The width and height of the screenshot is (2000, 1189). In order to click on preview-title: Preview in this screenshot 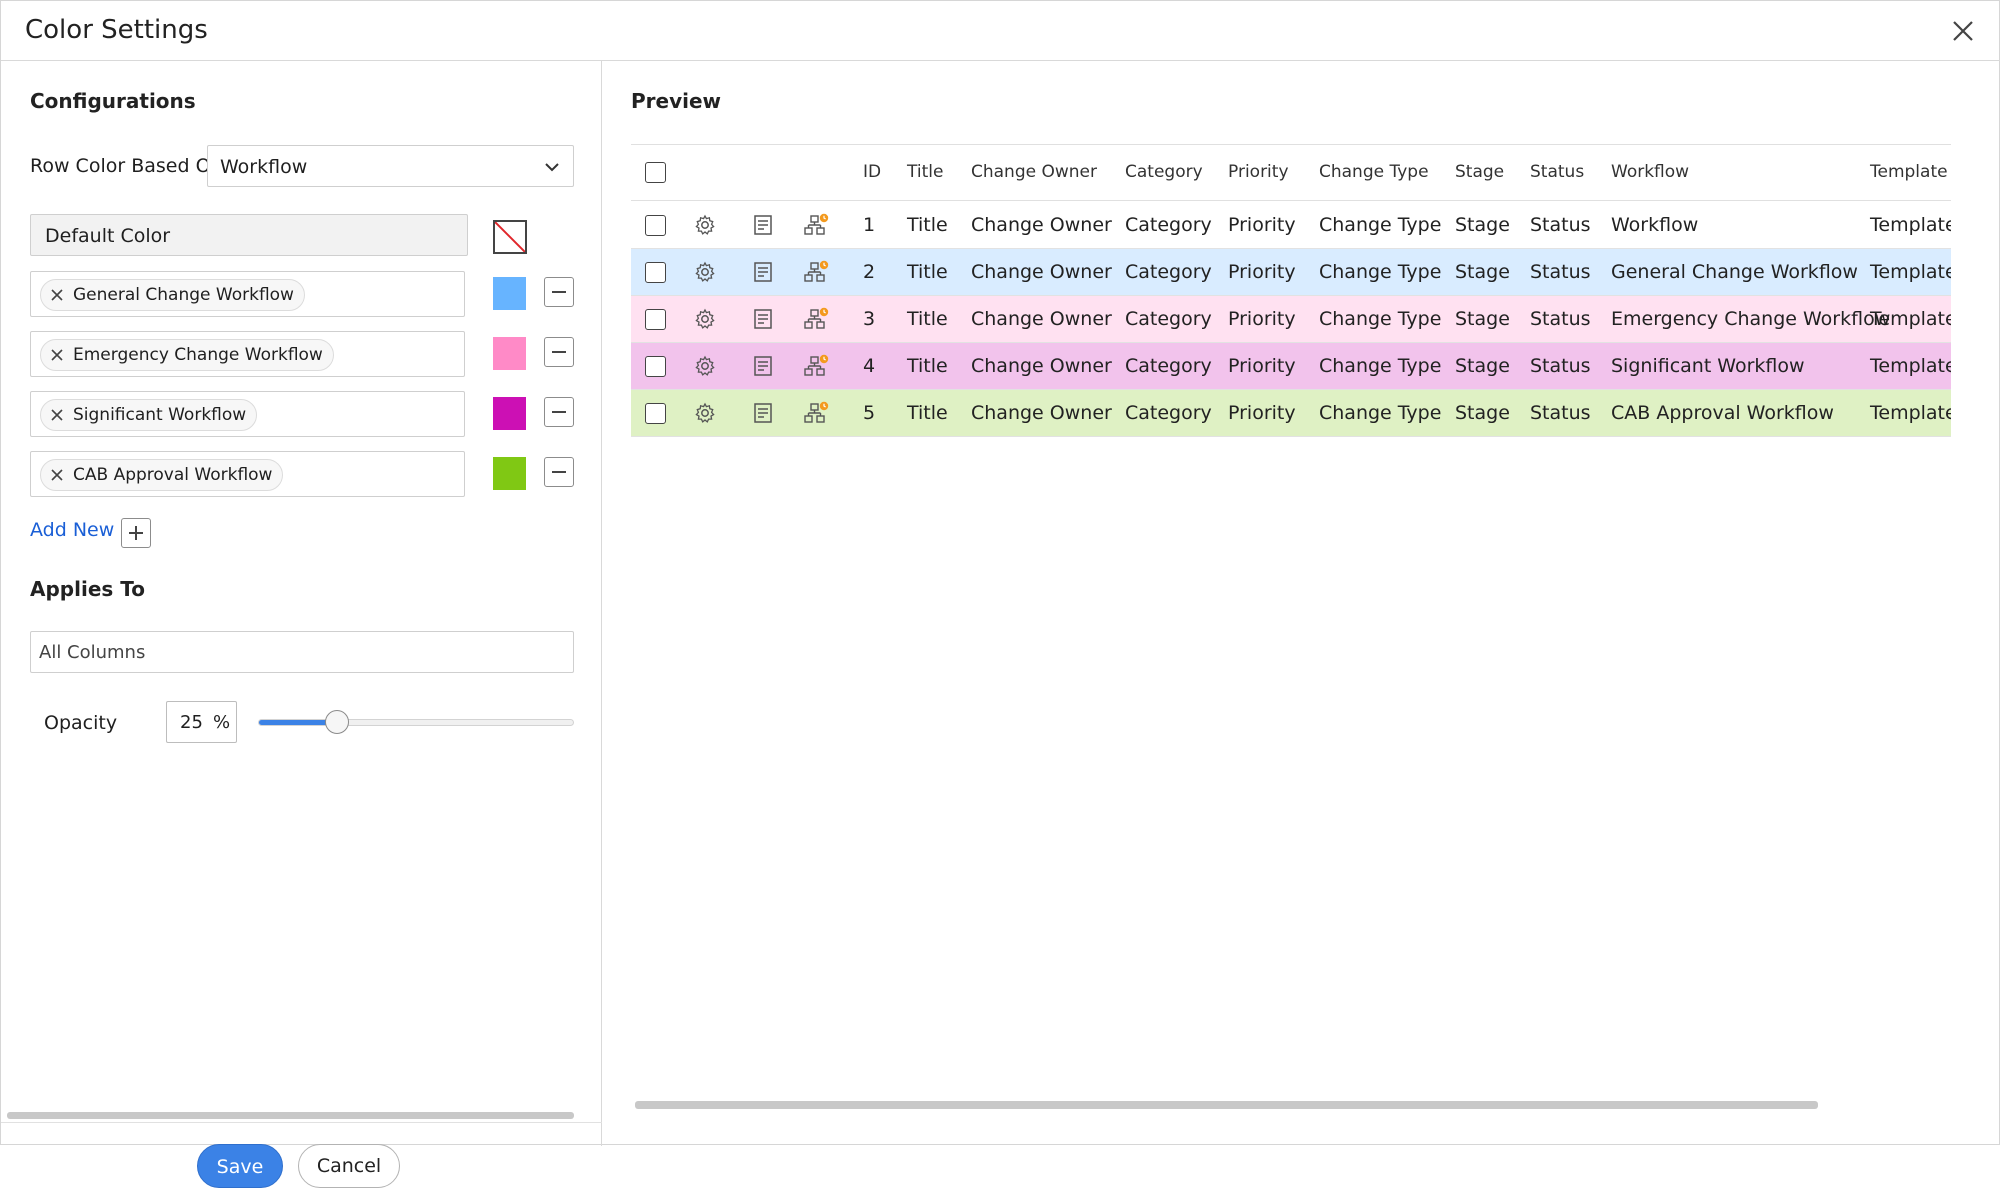, I will do `click(676, 101)`.